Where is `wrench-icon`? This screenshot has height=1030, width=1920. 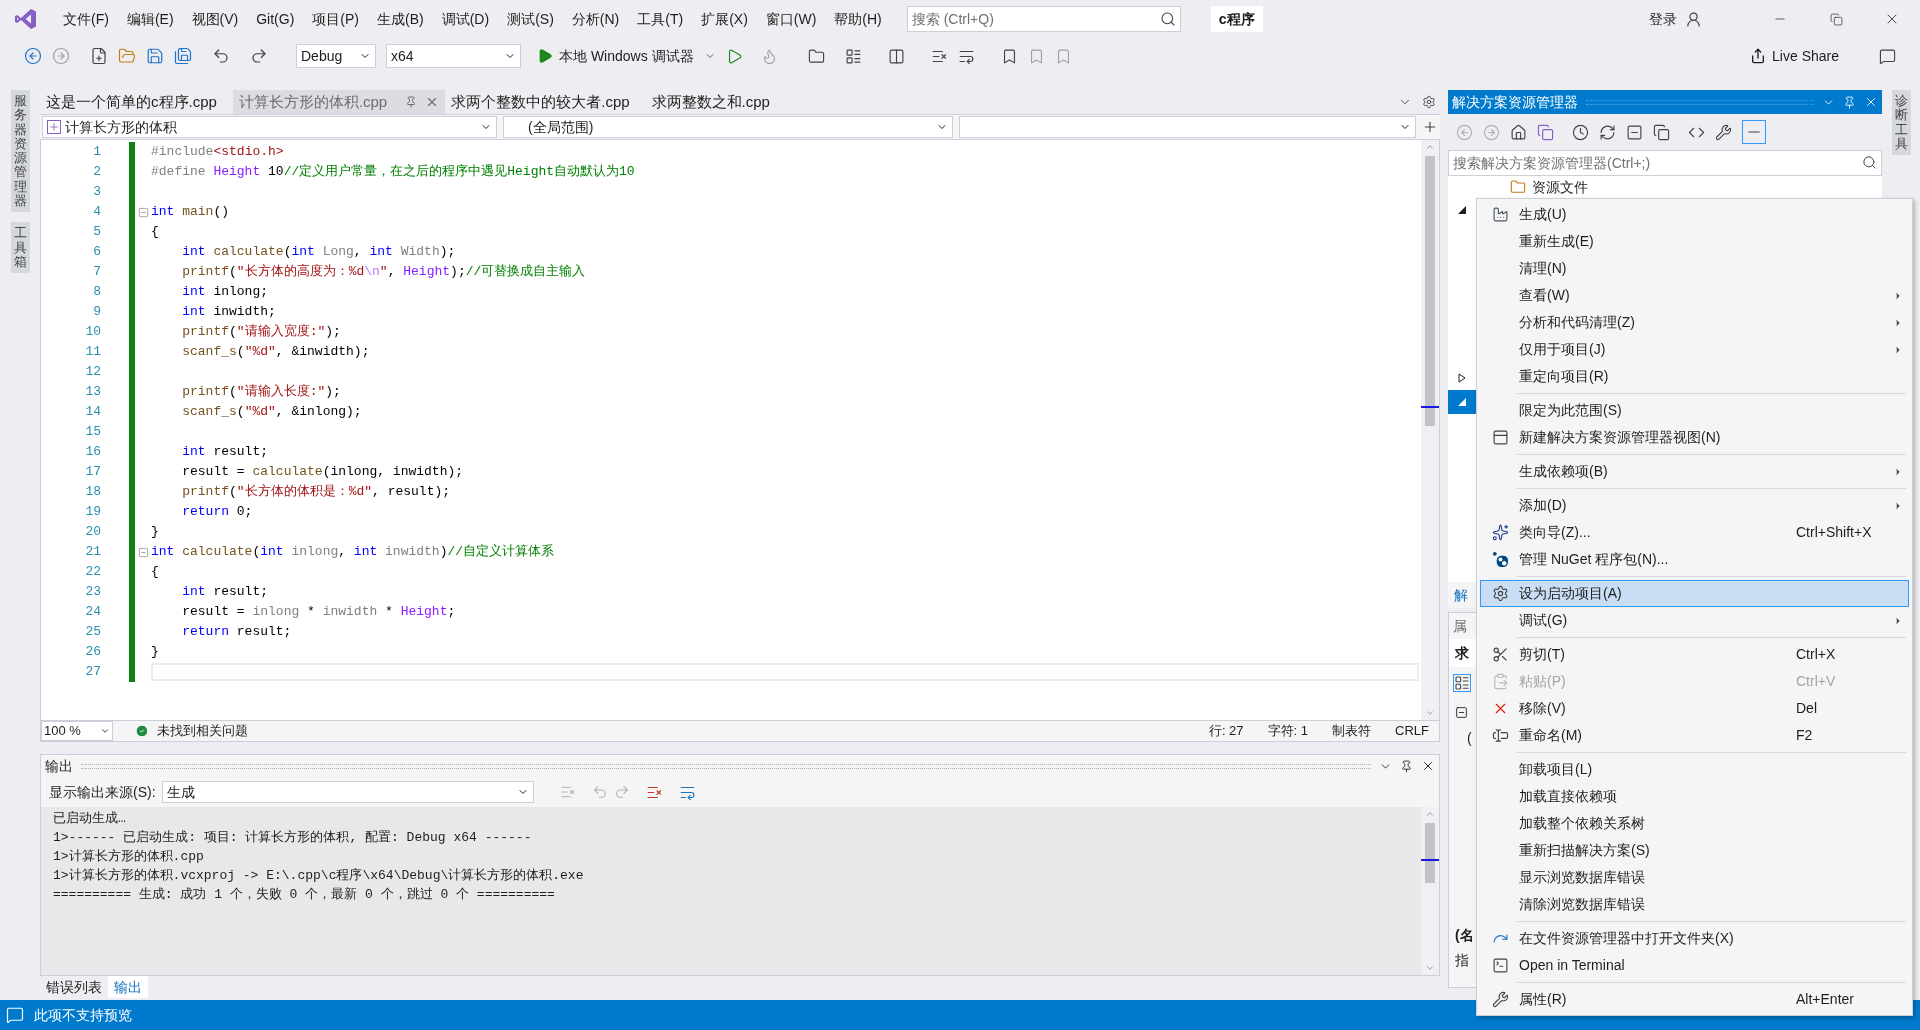 wrench-icon is located at coordinates (1723, 132).